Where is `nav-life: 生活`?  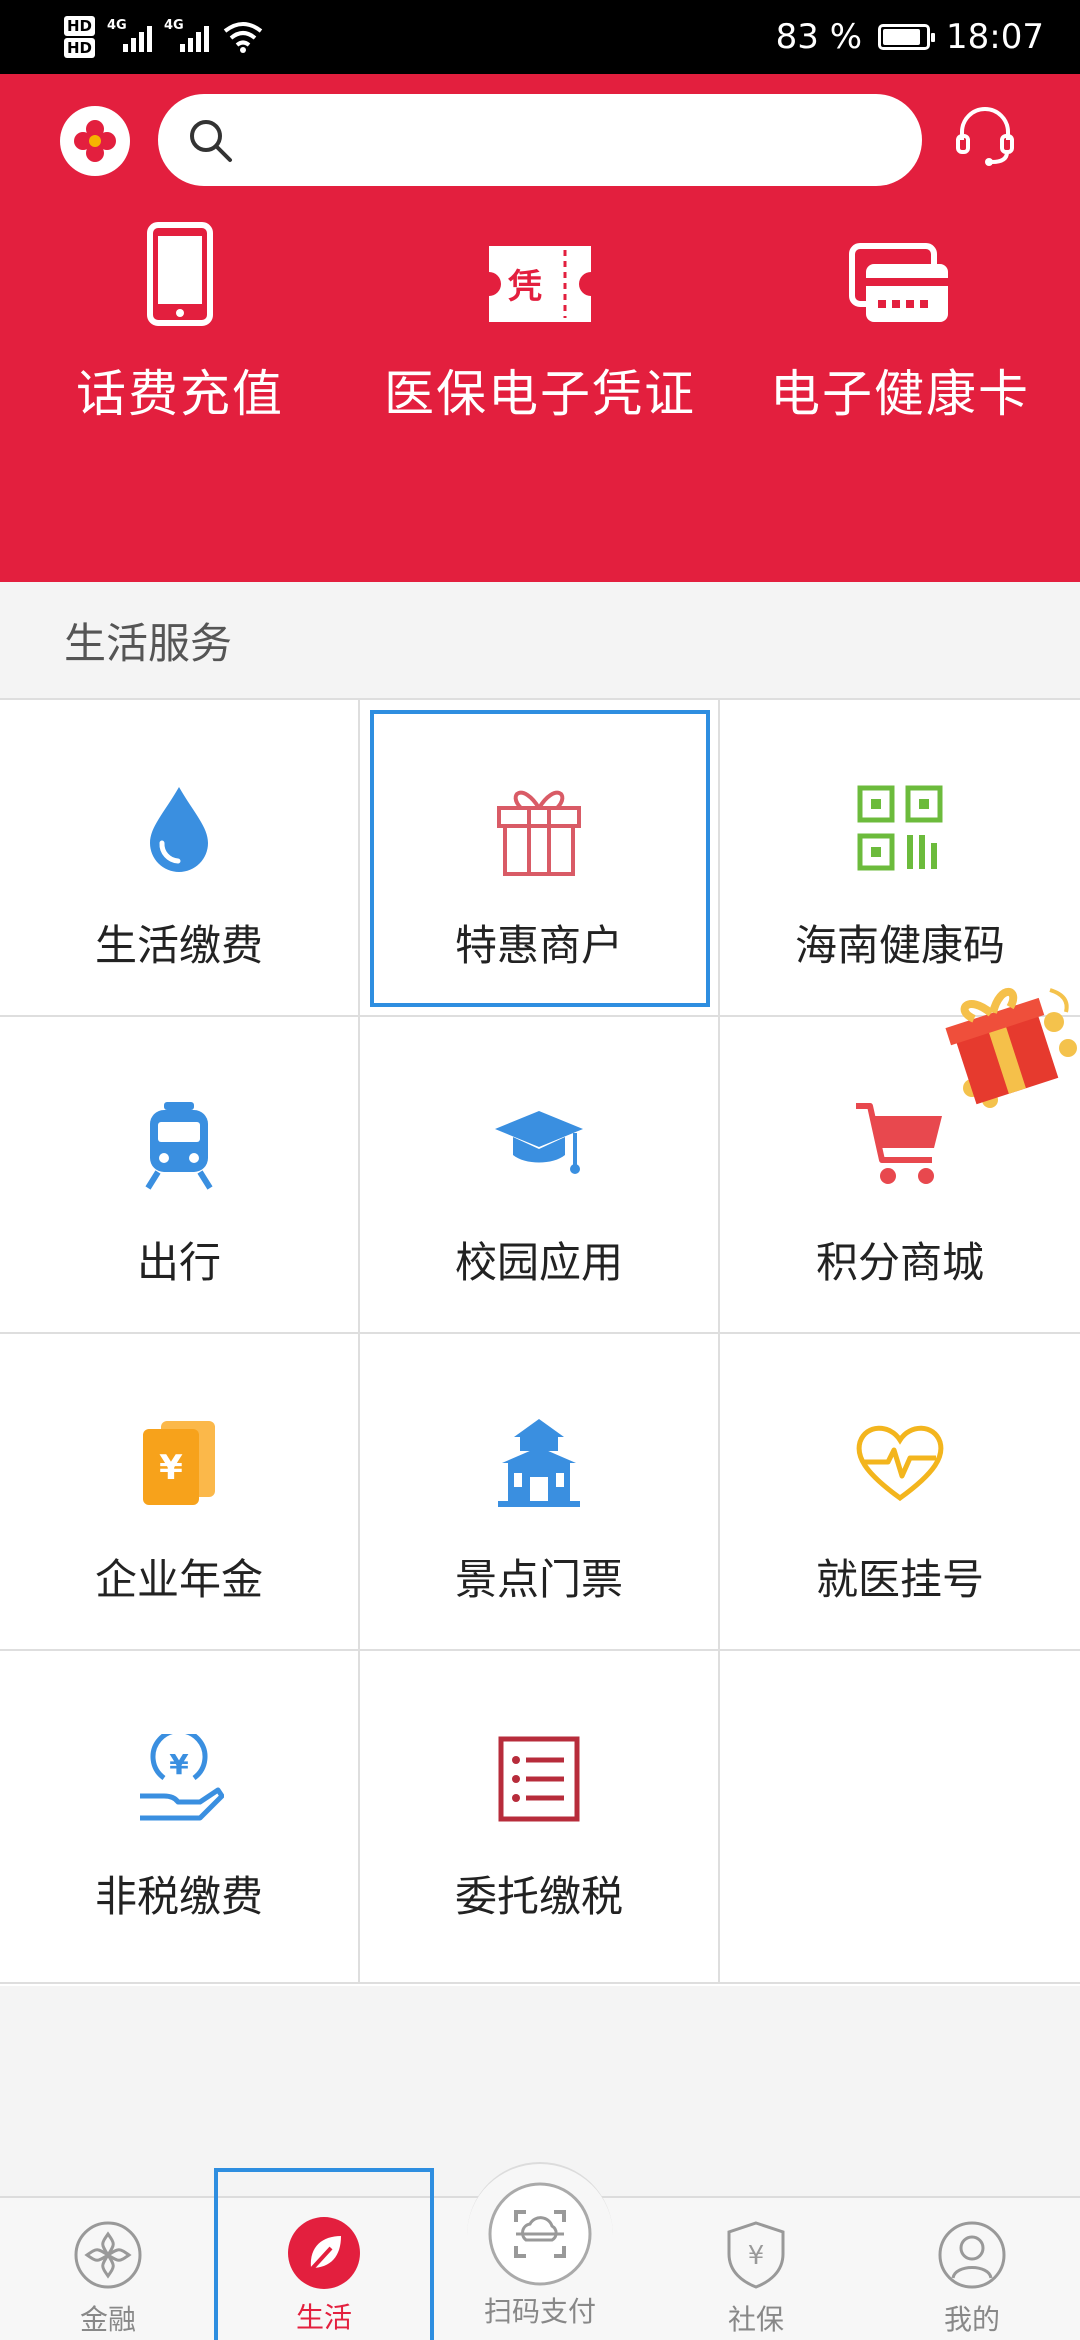
nav-life: 生活 is located at coordinates (324, 2254).